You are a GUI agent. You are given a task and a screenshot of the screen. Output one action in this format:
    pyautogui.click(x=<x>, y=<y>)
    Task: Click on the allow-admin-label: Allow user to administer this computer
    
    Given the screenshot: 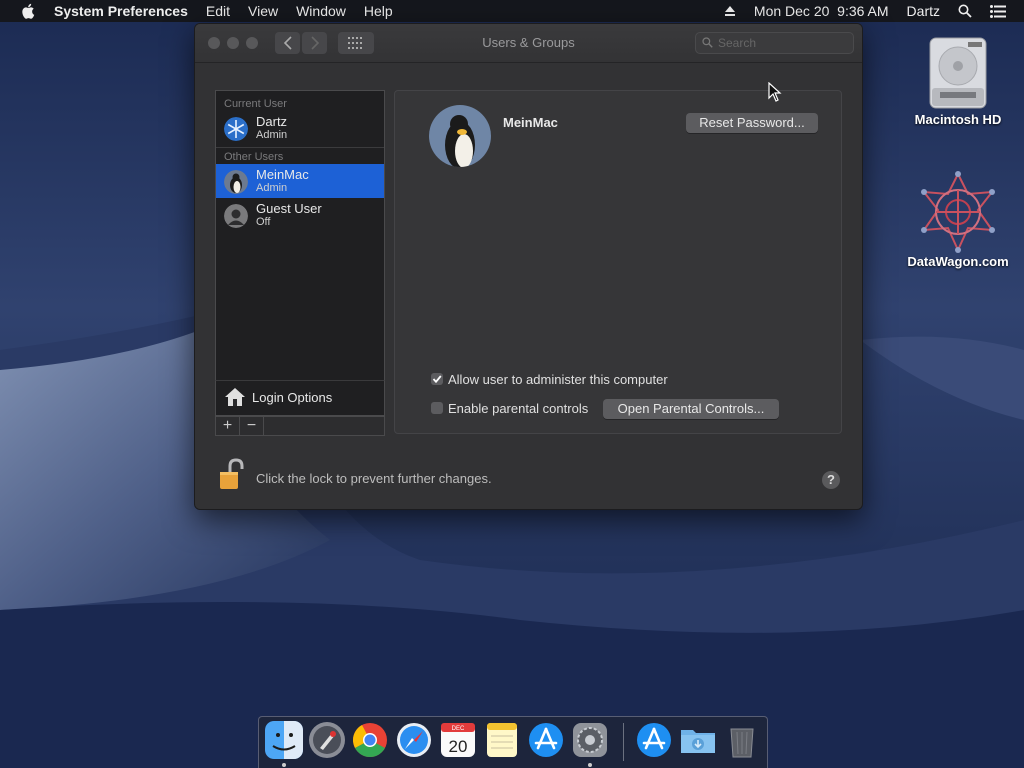 What is the action you would take?
    pyautogui.click(x=558, y=379)
    